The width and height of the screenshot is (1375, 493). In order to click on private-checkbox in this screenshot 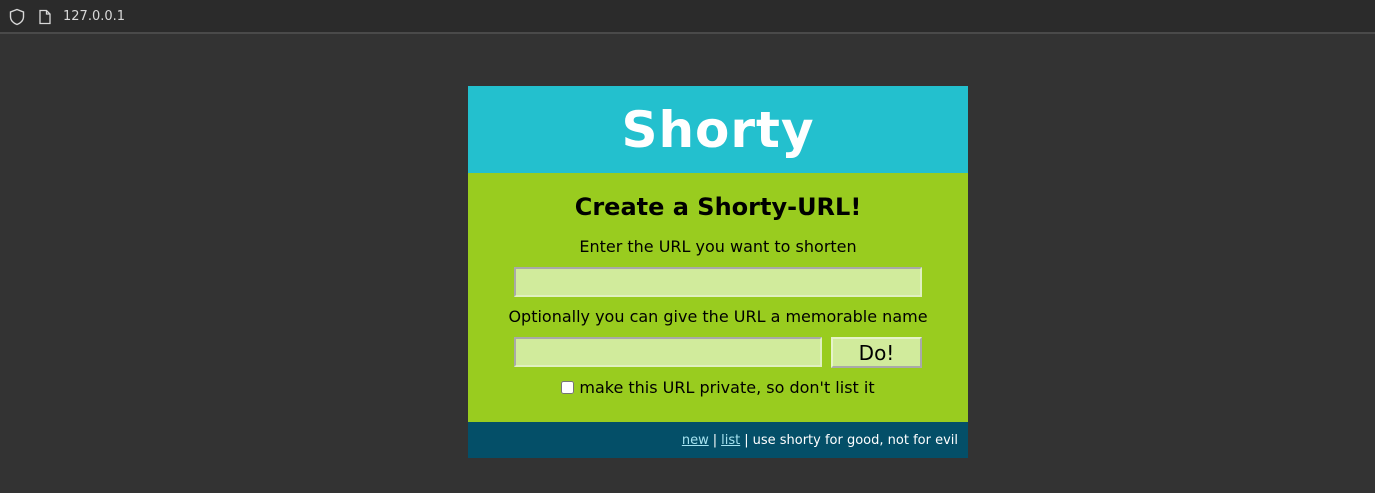, I will do `click(568, 387)`.